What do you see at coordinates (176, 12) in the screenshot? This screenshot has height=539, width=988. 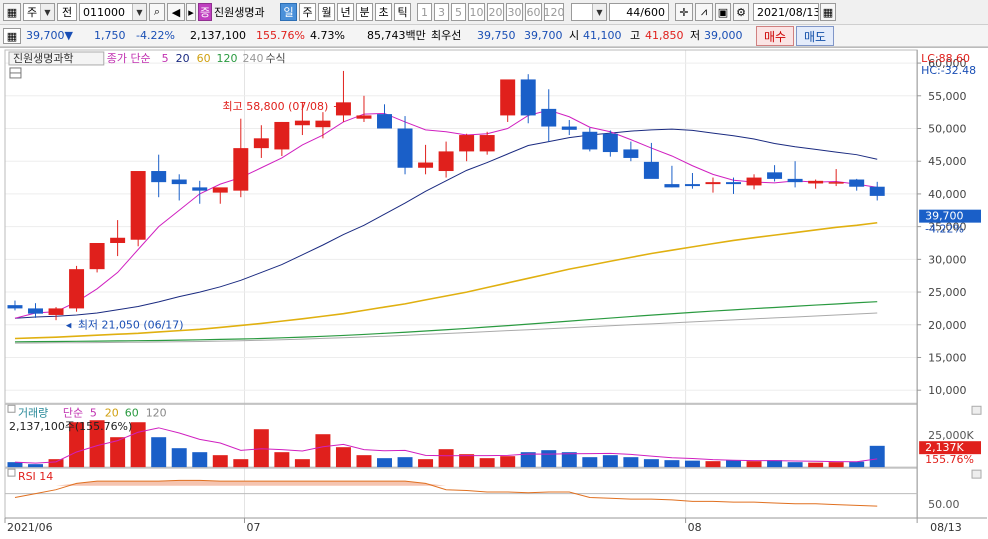 I see `speaker-icon: ◀` at bounding box center [176, 12].